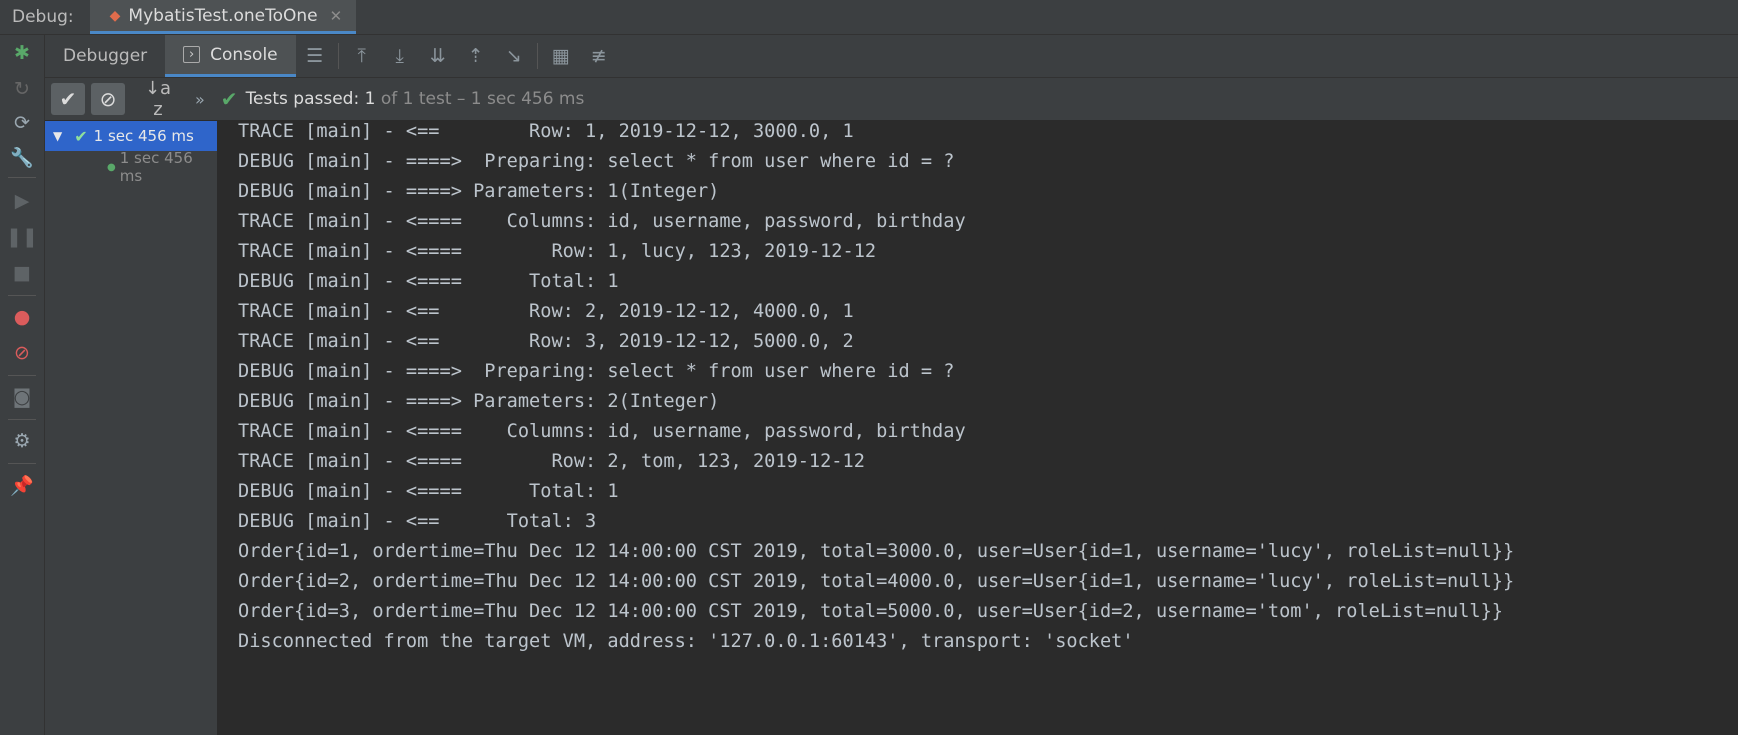 This screenshot has height=735, width=1738. I want to click on tree-row-root: ▼ ✔ 1 sec 456 ms, so click(131, 136).